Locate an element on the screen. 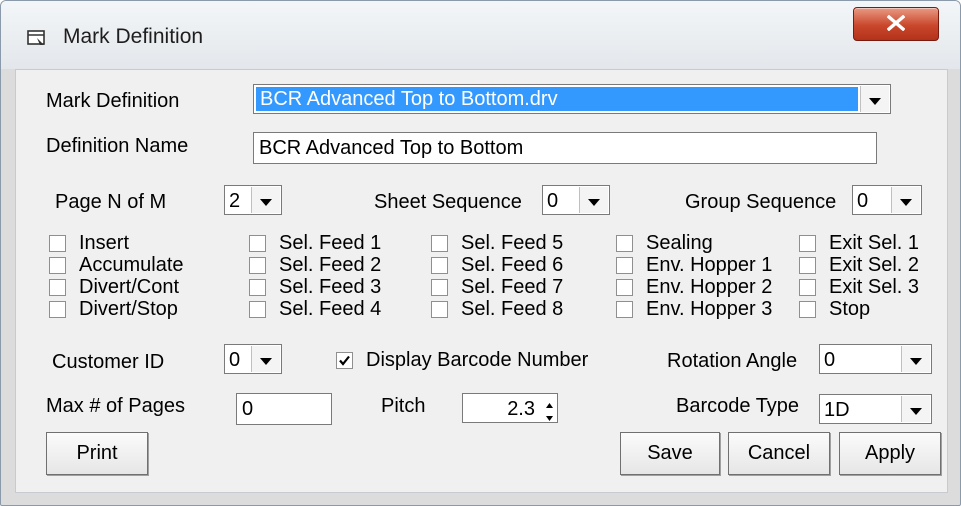 The width and height of the screenshot is (961, 506). apply-button: Apply is located at coordinates (890, 453).